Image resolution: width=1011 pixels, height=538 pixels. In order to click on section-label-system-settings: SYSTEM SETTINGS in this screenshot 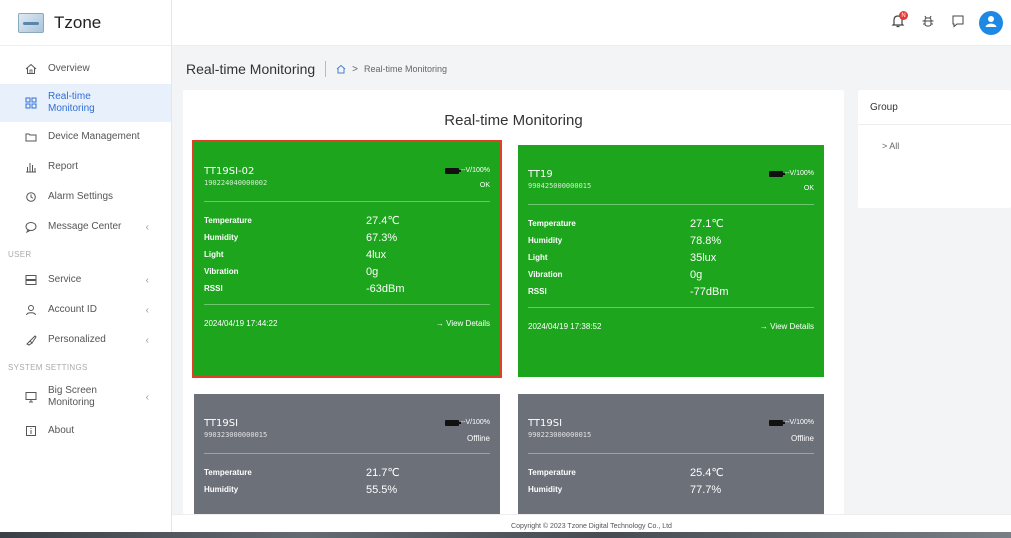, I will do `click(48, 367)`.